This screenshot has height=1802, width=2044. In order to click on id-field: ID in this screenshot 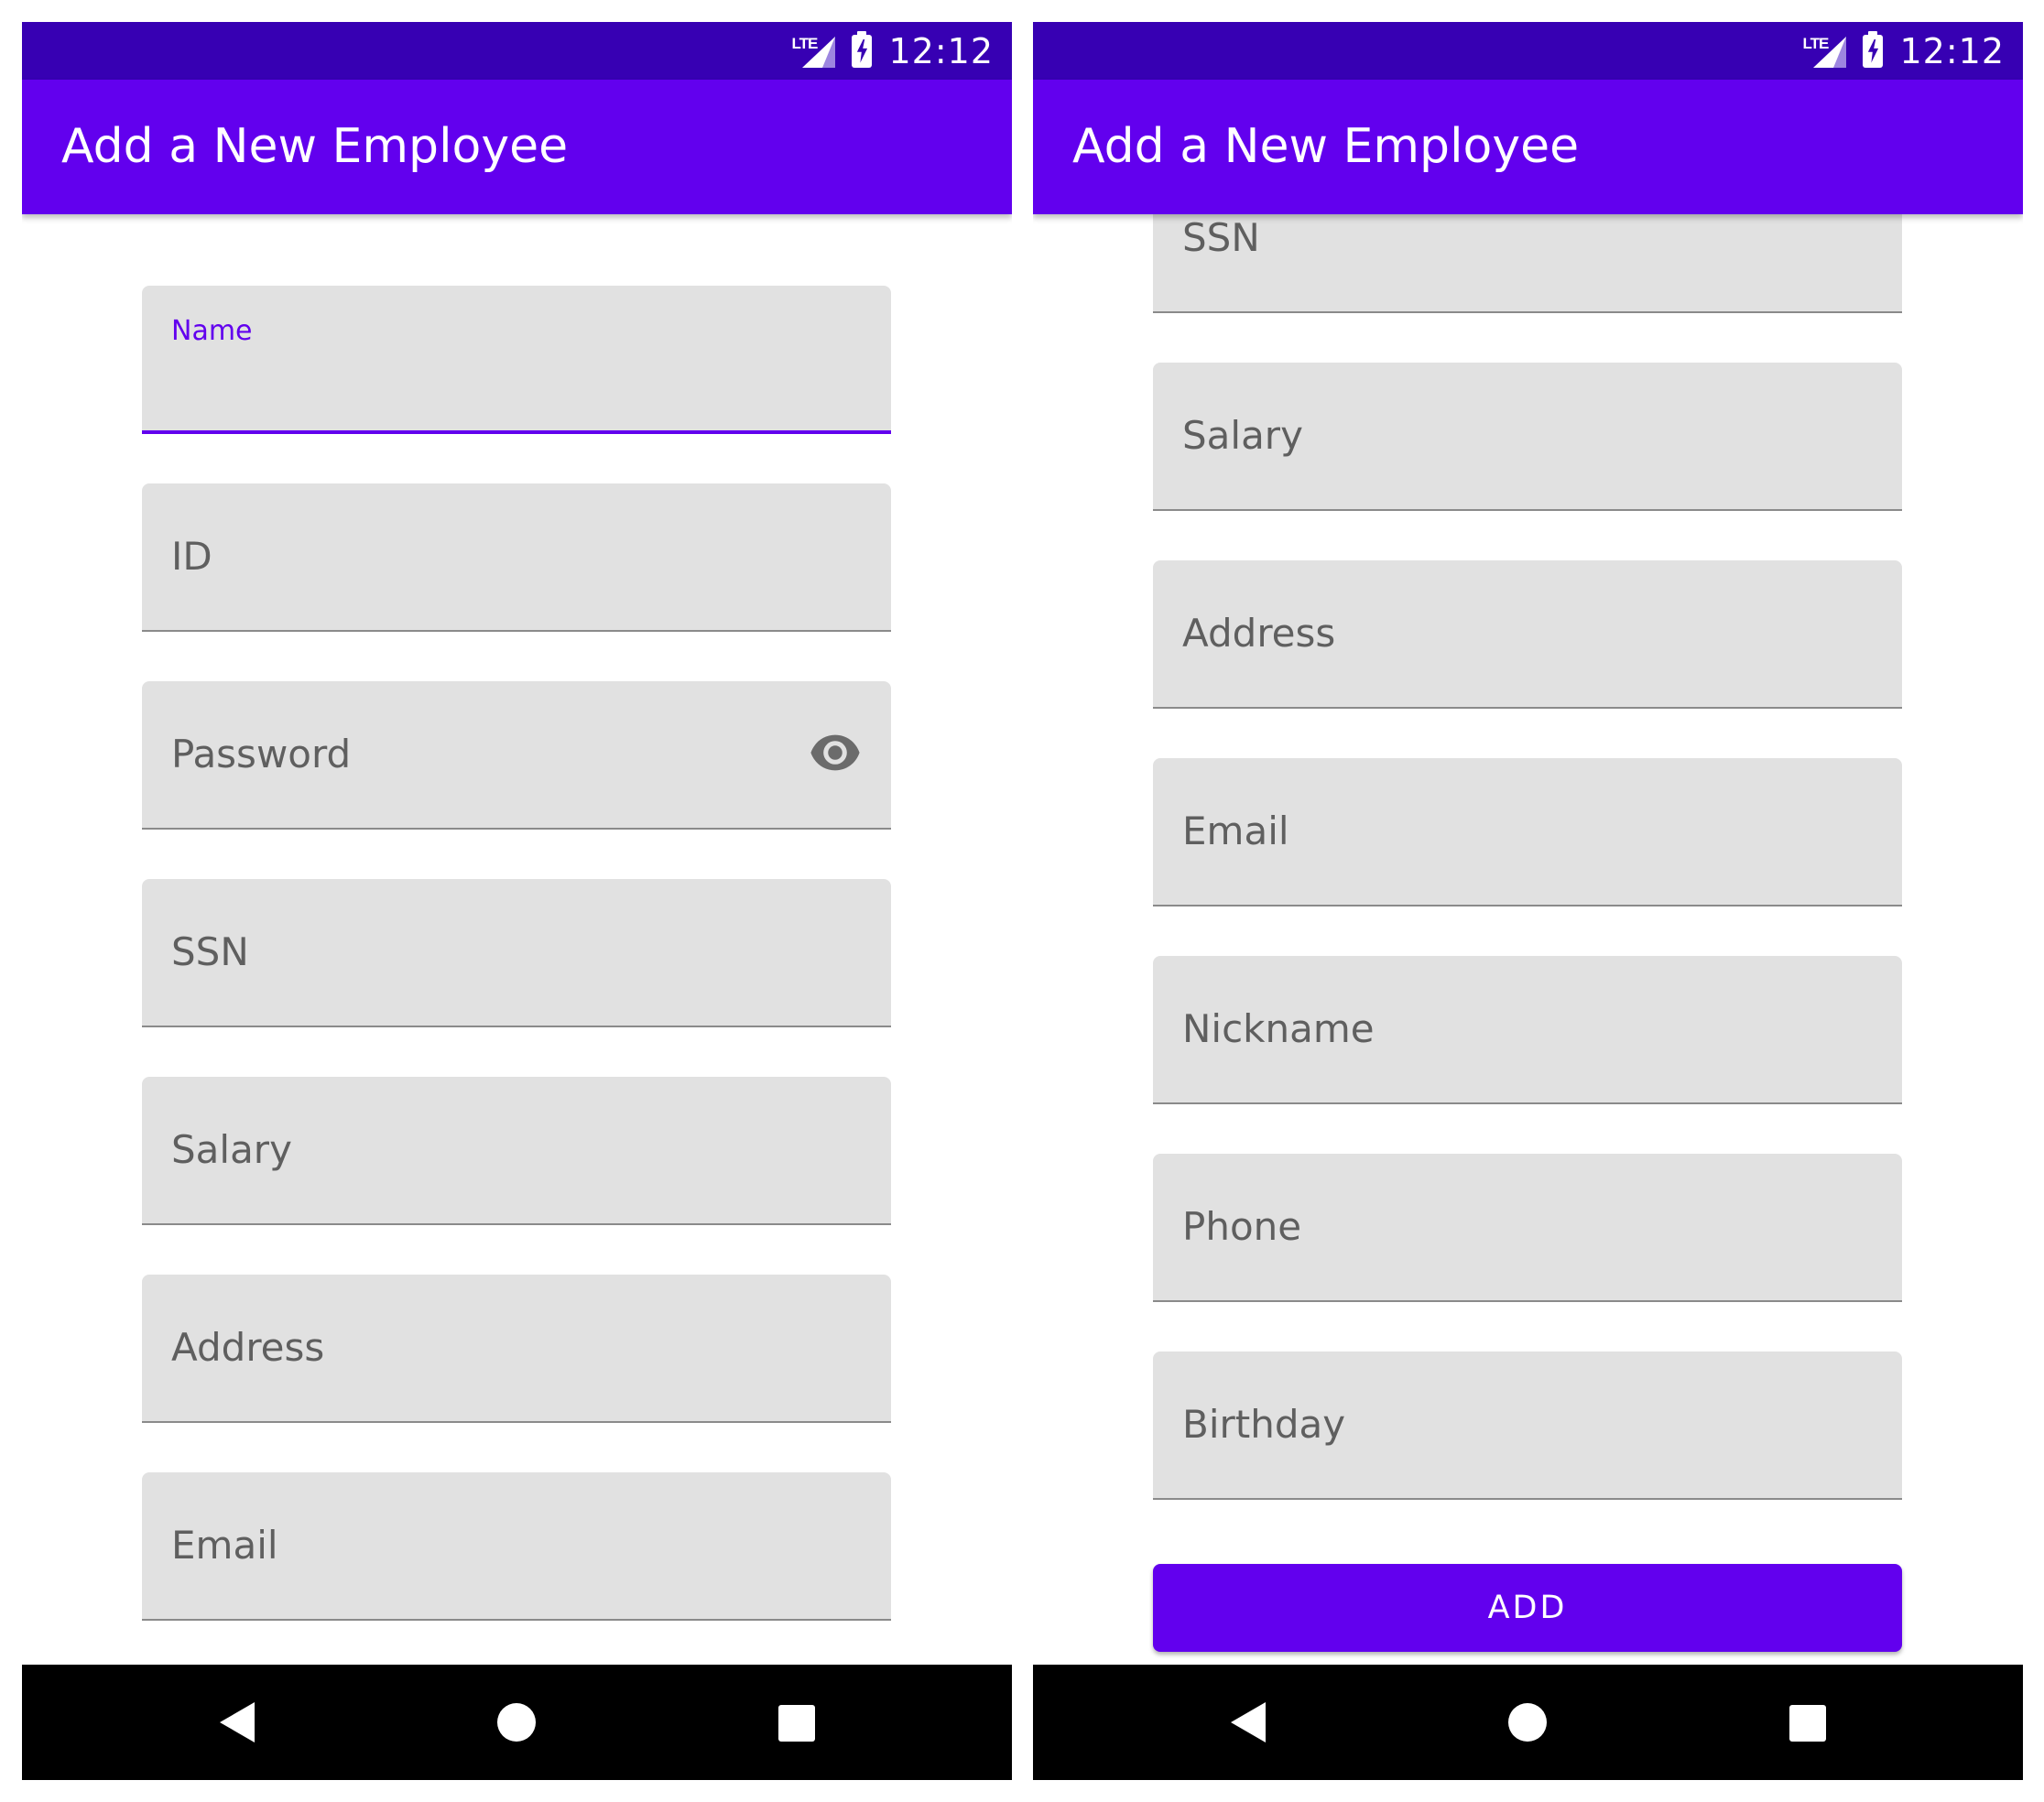, I will do `click(516, 557)`.